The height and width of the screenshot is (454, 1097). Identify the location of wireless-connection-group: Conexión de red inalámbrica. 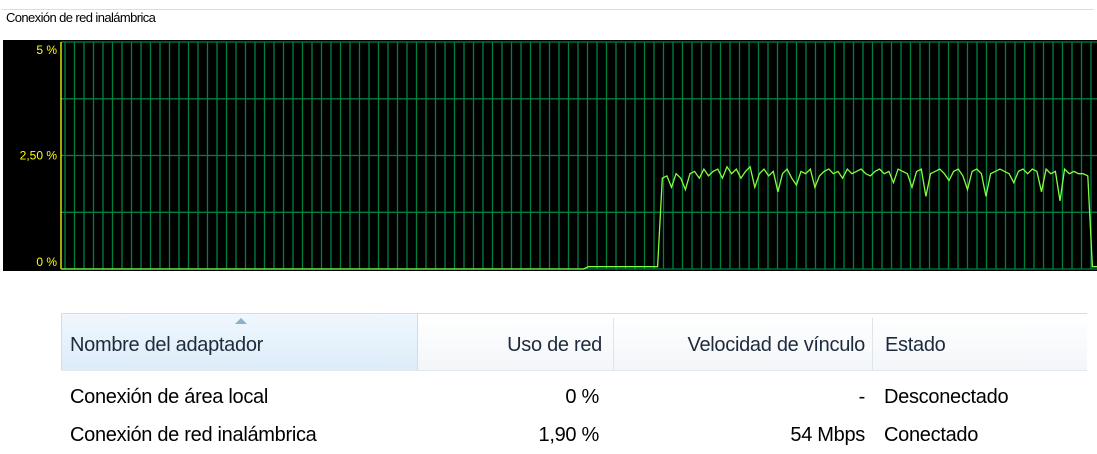
(548, 17).